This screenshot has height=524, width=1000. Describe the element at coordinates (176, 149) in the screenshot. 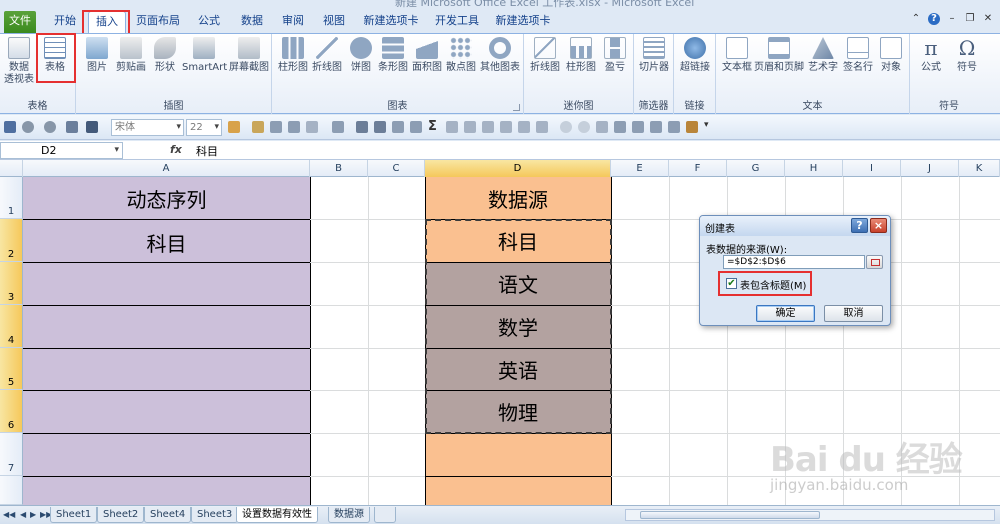

I see `insert-function-icon: fx` at that location.